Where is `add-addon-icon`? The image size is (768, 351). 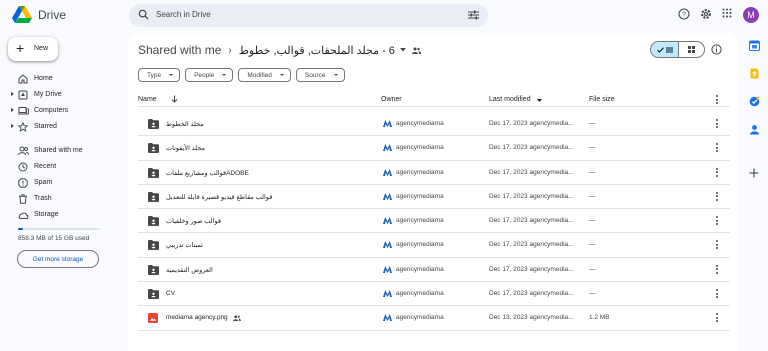 add-addon-icon is located at coordinates (754, 173).